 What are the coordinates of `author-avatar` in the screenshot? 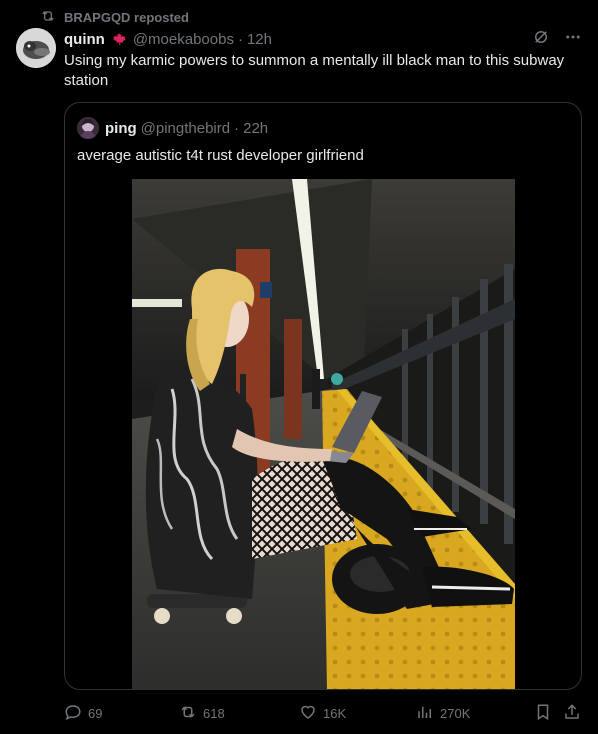 It's located at (36, 48).